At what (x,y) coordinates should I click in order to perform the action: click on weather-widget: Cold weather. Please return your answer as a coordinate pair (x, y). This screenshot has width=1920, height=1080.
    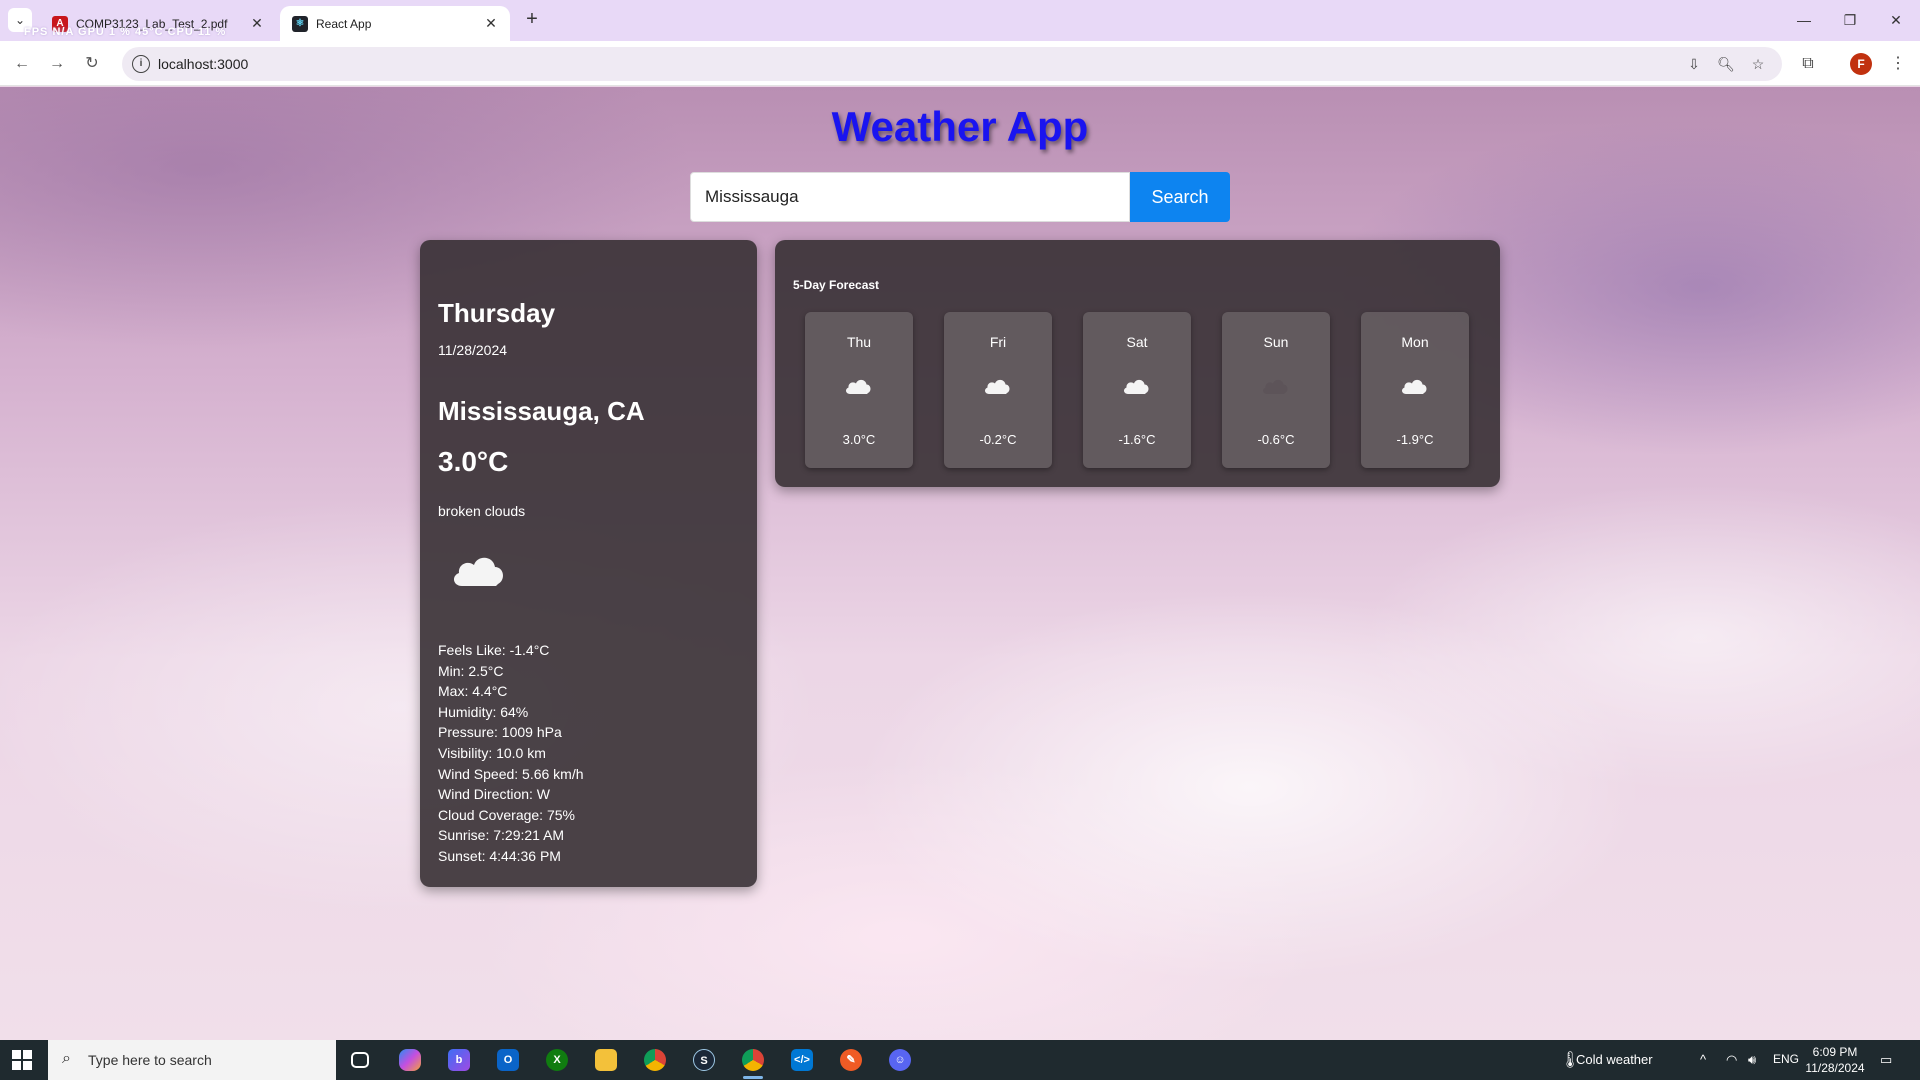
    Looking at the image, I should click on (1614, 1059).